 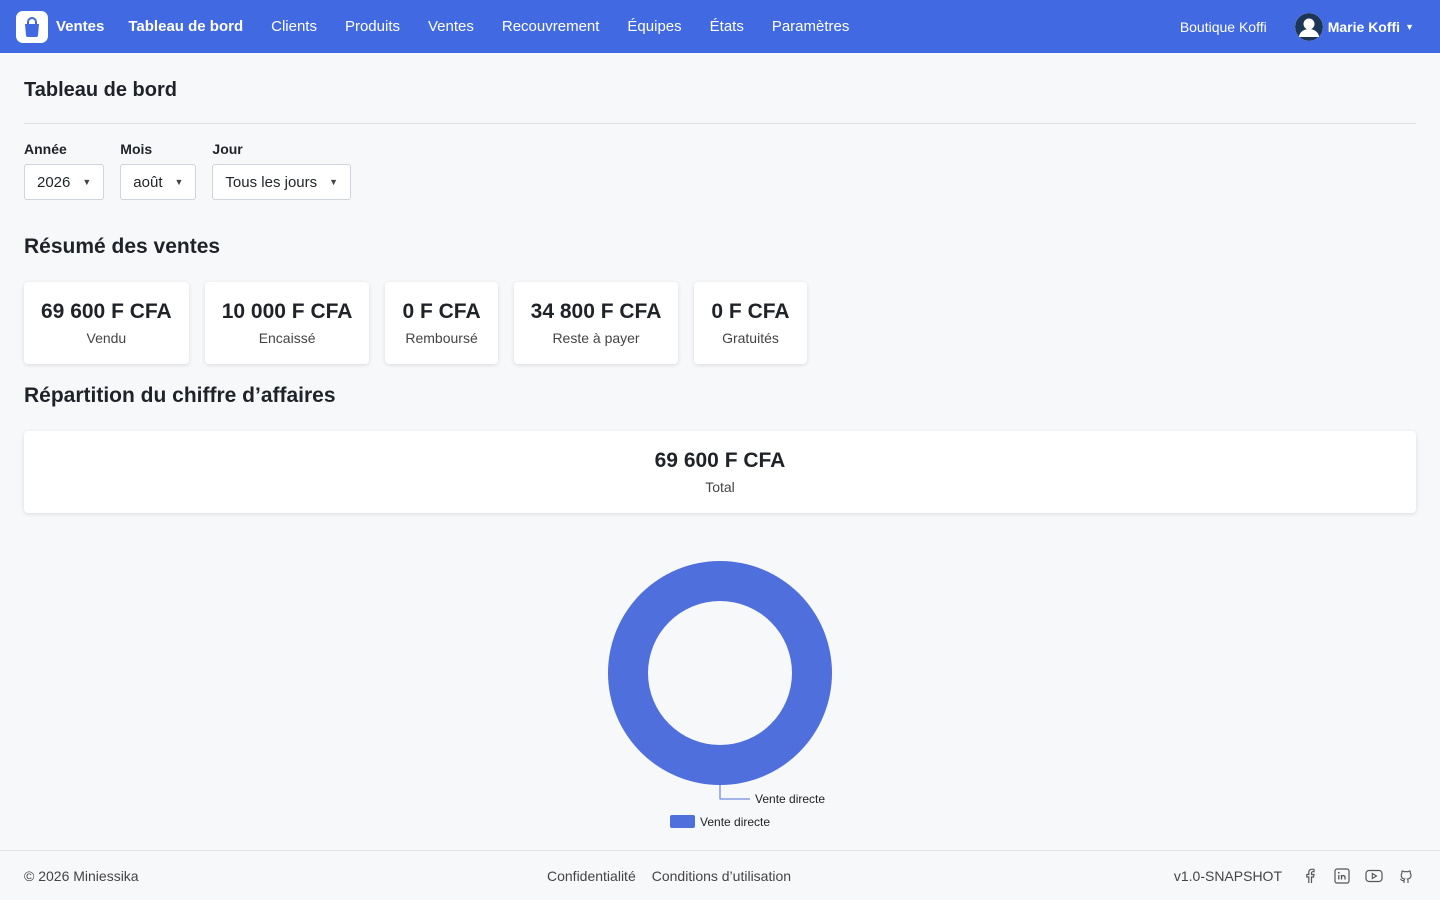 I want to click on kpi-card-refunded: 0 F CFA Remboursé, so click(x=441, y=323).